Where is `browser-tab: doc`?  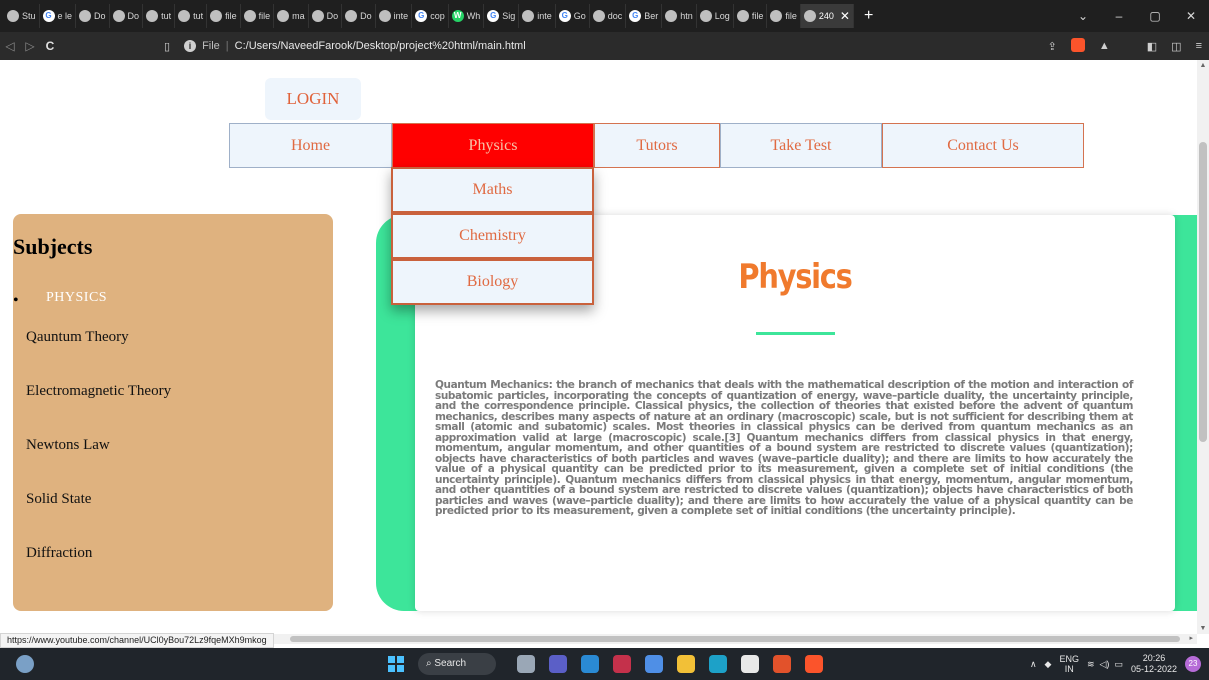
browser-tab: doc is located at coordinates (608, 16).